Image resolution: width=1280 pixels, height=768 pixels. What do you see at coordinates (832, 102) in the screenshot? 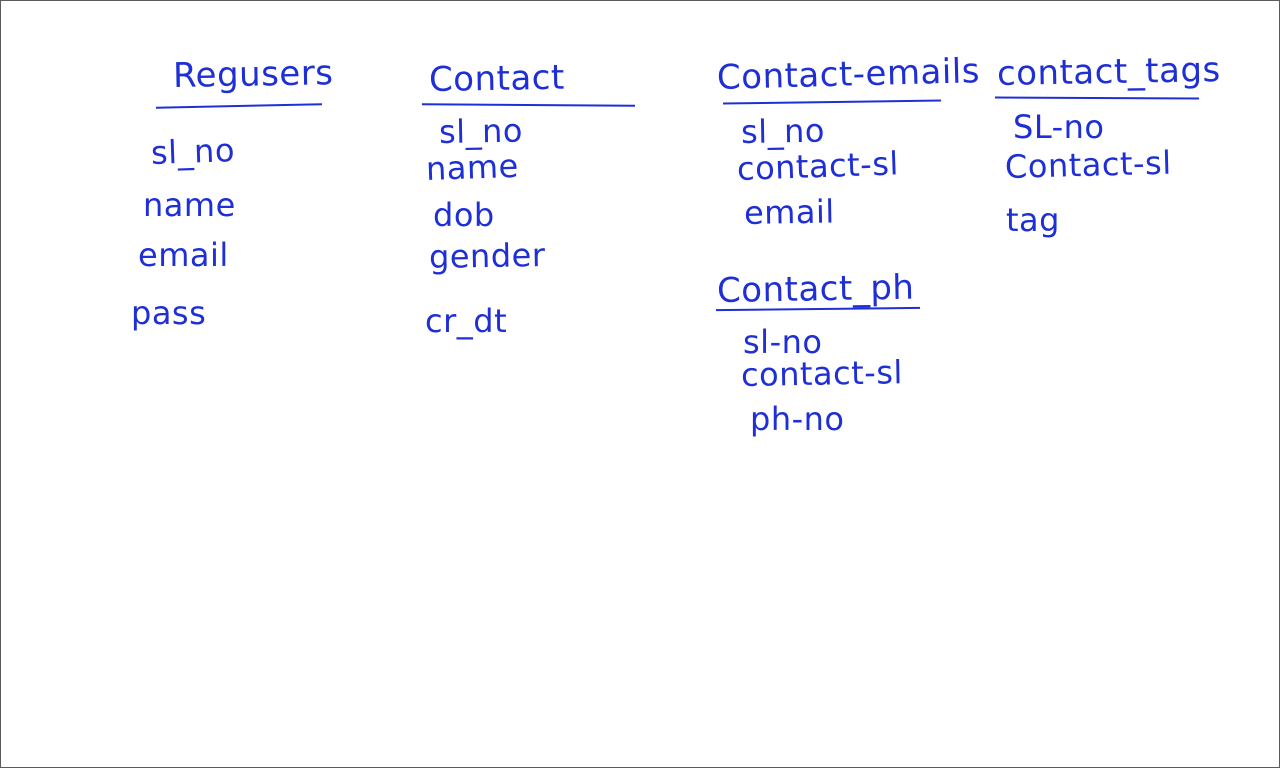
I see `table-underline-contact-emails` at bounding box center [832, 102].